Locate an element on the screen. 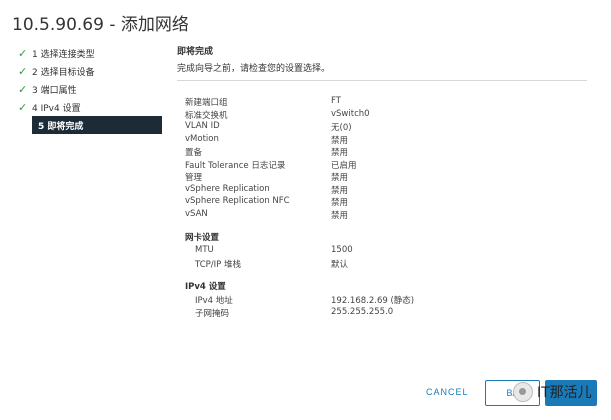 Image resolution: width=611 pixels, height=420 pixels. dialog-title: 10.5.90.69 - 添加网络 is located at coordinates (100, 25).